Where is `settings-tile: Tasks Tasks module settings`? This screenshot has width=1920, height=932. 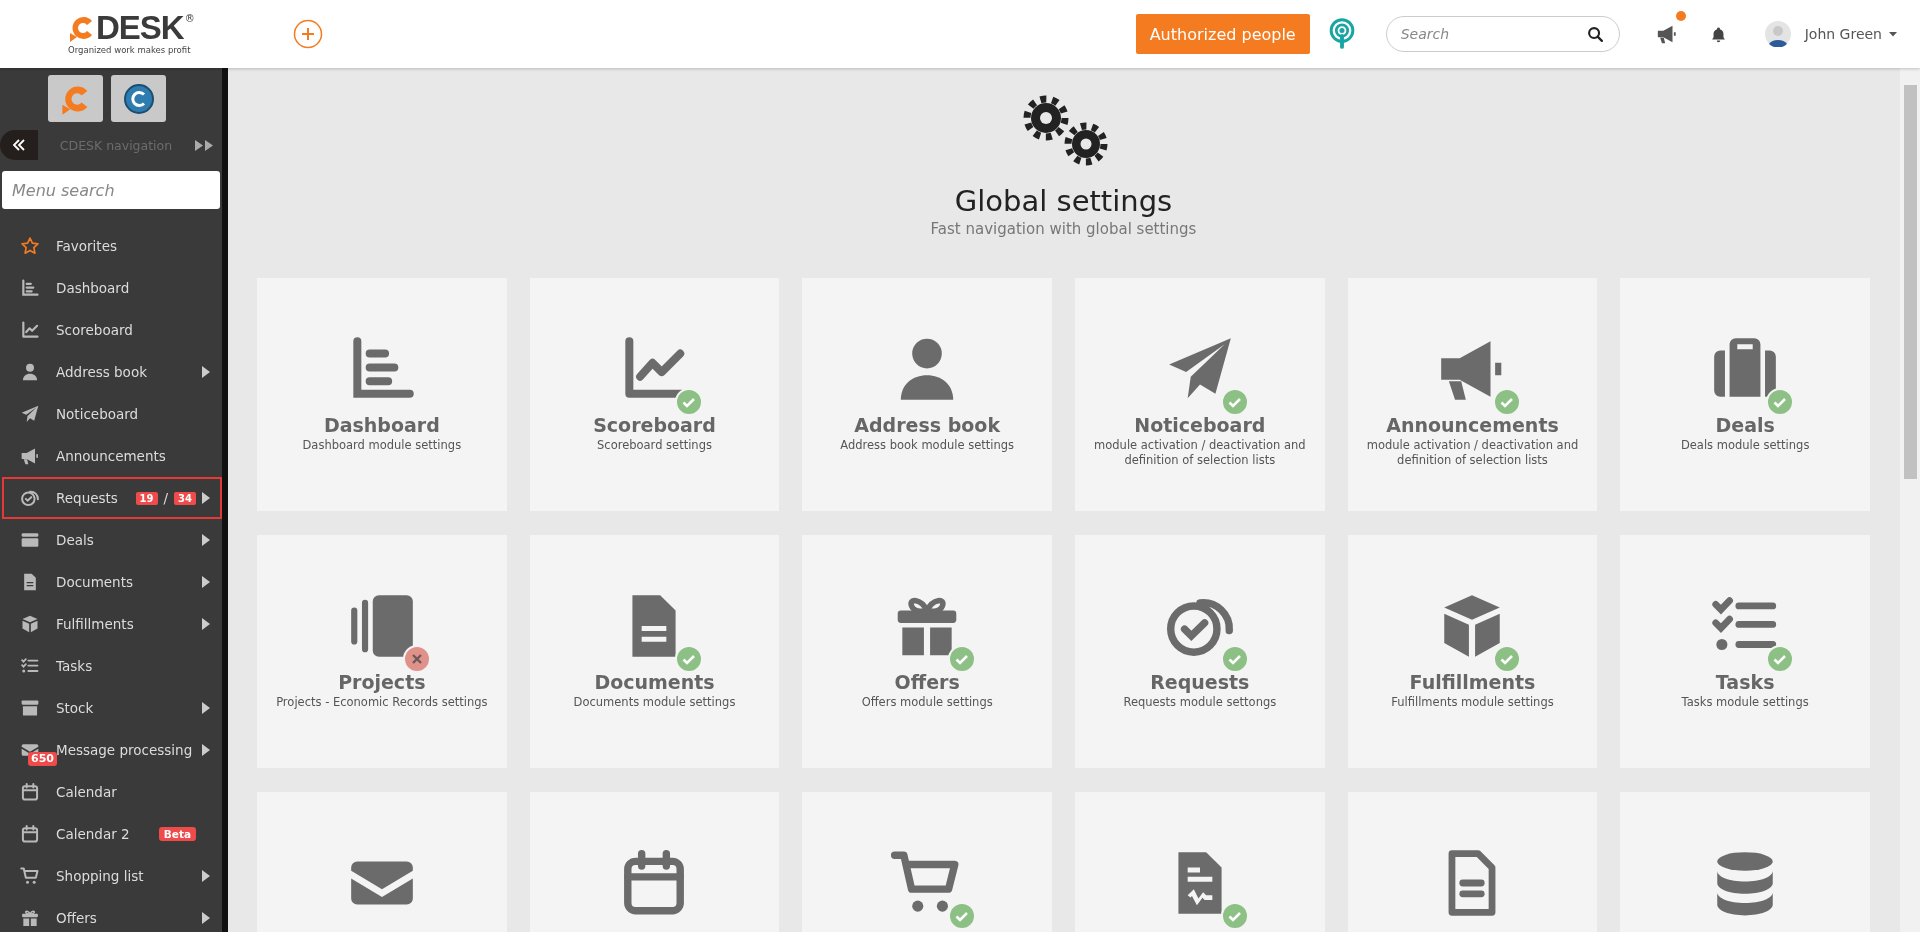 settings-tile: Tasks Tasks module settings is located at coordinates (1745, 651).